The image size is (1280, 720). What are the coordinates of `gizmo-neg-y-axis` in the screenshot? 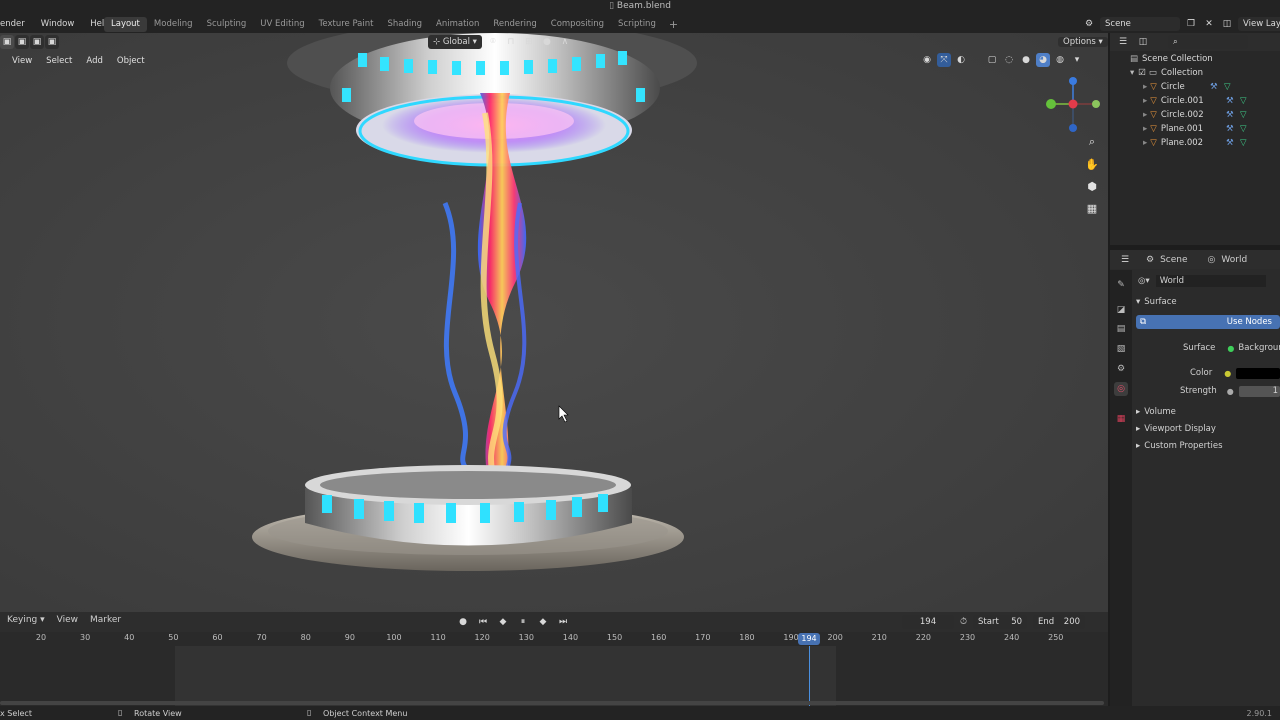 It's located at (1096, 104).